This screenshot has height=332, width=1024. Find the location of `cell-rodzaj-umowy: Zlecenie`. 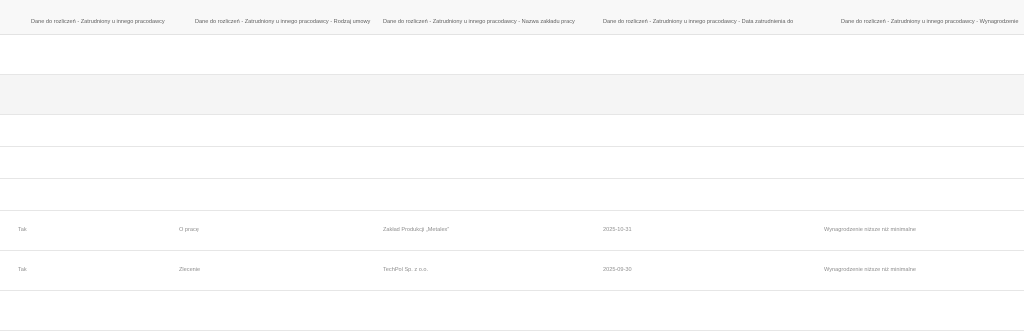

cell-rodzaj-umowy: Zlecenie is located at coordinates (190, 270).